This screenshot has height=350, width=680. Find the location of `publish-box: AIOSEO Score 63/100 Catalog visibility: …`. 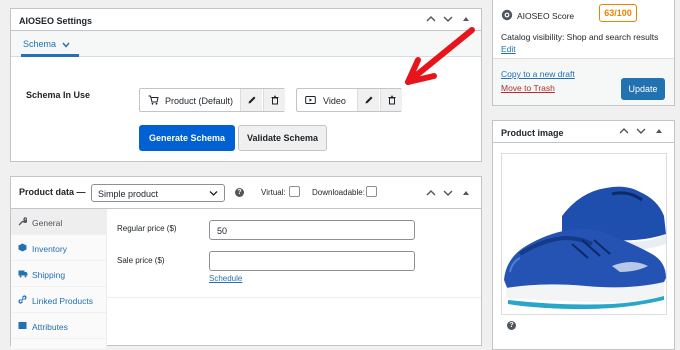

publish-box: AIOSEO Score 63/100 Catalog visibility: … is located at coordinates (583, 53).